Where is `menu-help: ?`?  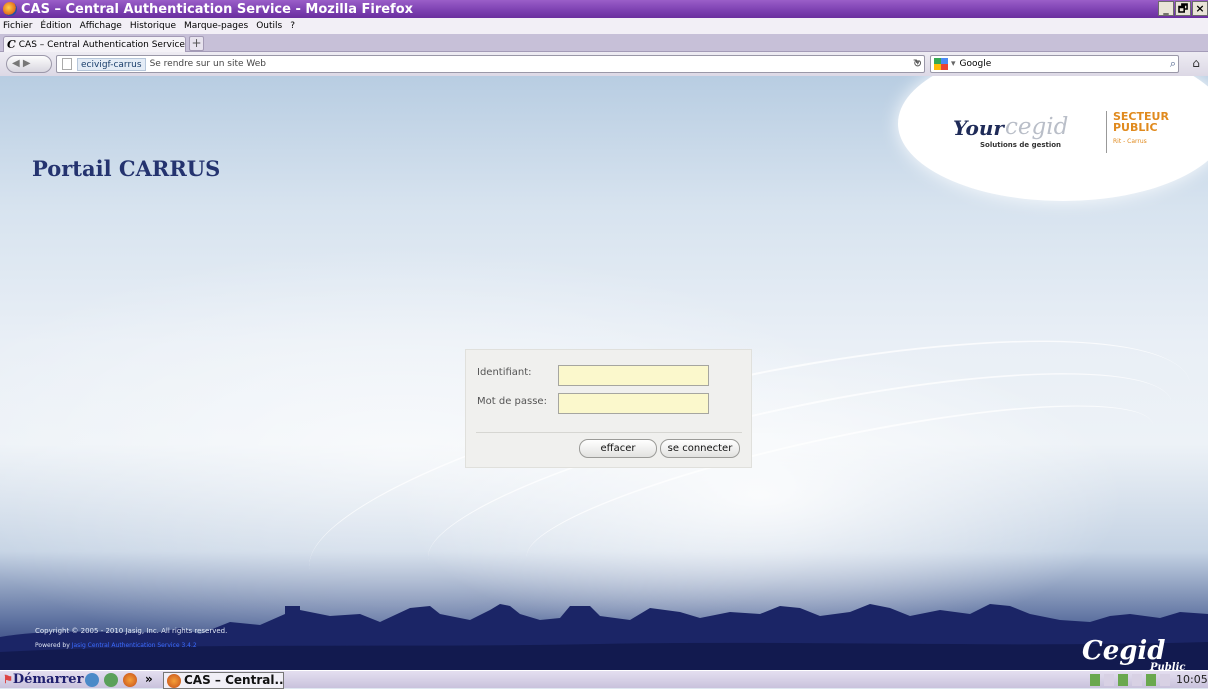
menu-help: ? is located at coordinates (292, 26).